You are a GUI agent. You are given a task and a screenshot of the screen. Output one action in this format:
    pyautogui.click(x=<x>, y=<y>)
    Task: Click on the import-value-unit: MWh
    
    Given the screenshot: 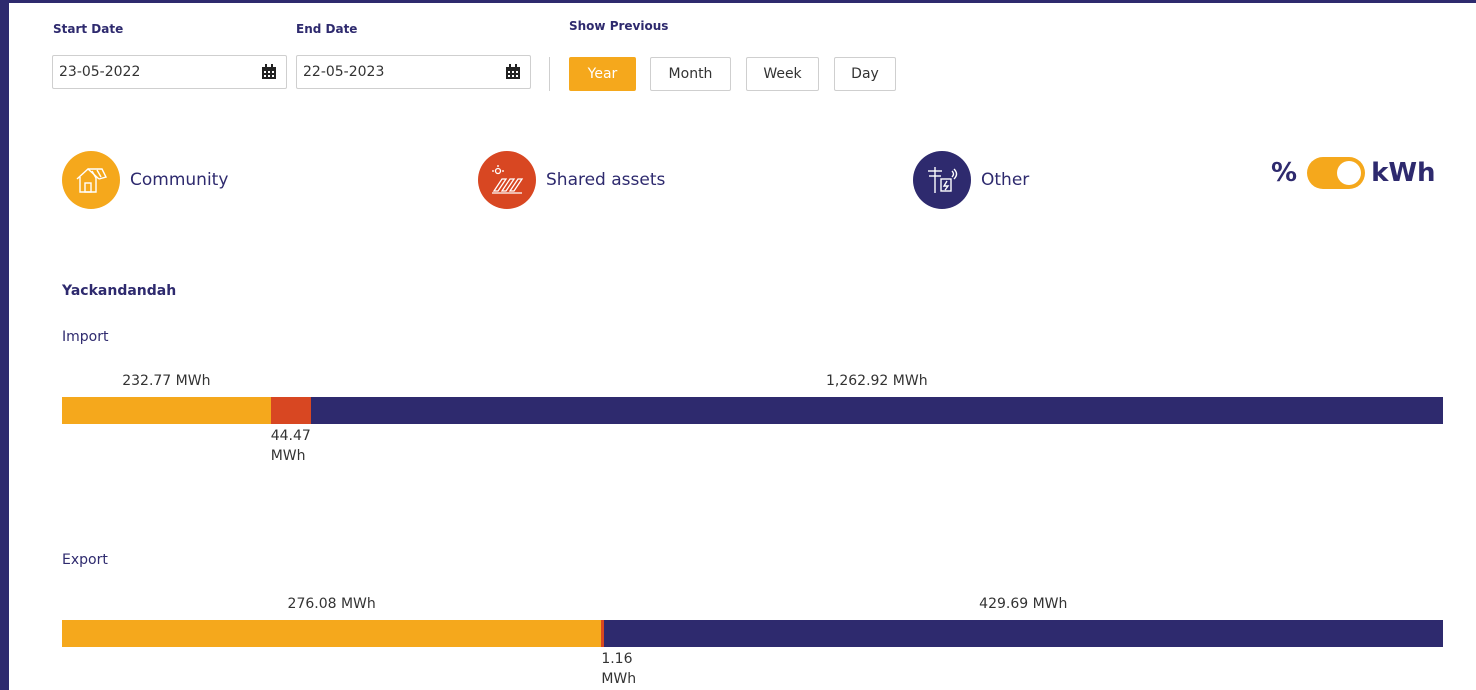 What is the action you would take?
    pyautogui.click(x=288, y=456)
    